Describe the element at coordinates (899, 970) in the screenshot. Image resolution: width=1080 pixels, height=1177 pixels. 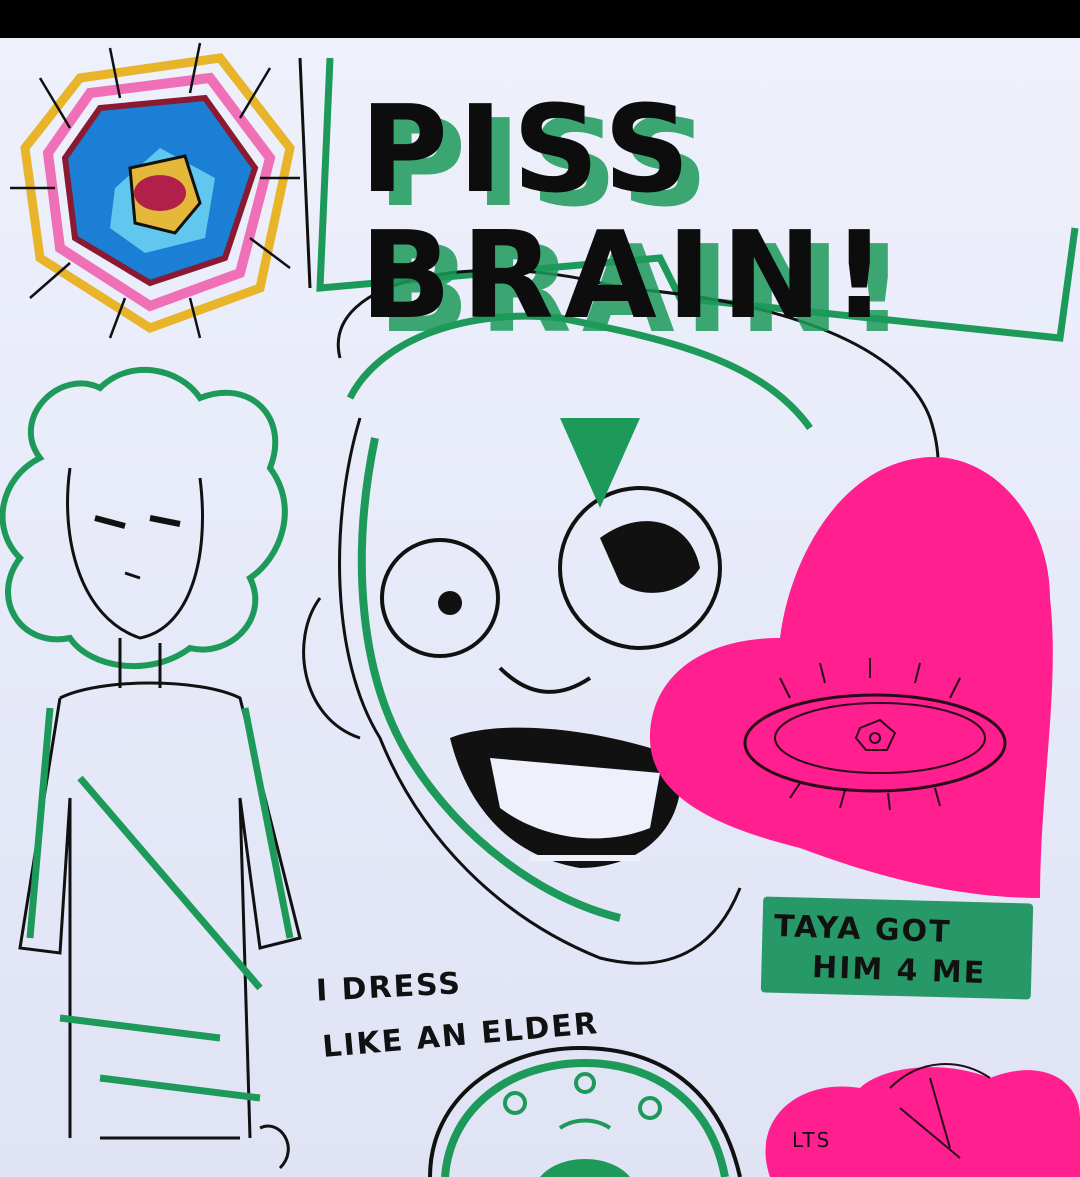
I see `note-line-2: HIM 4 ME` at that location.